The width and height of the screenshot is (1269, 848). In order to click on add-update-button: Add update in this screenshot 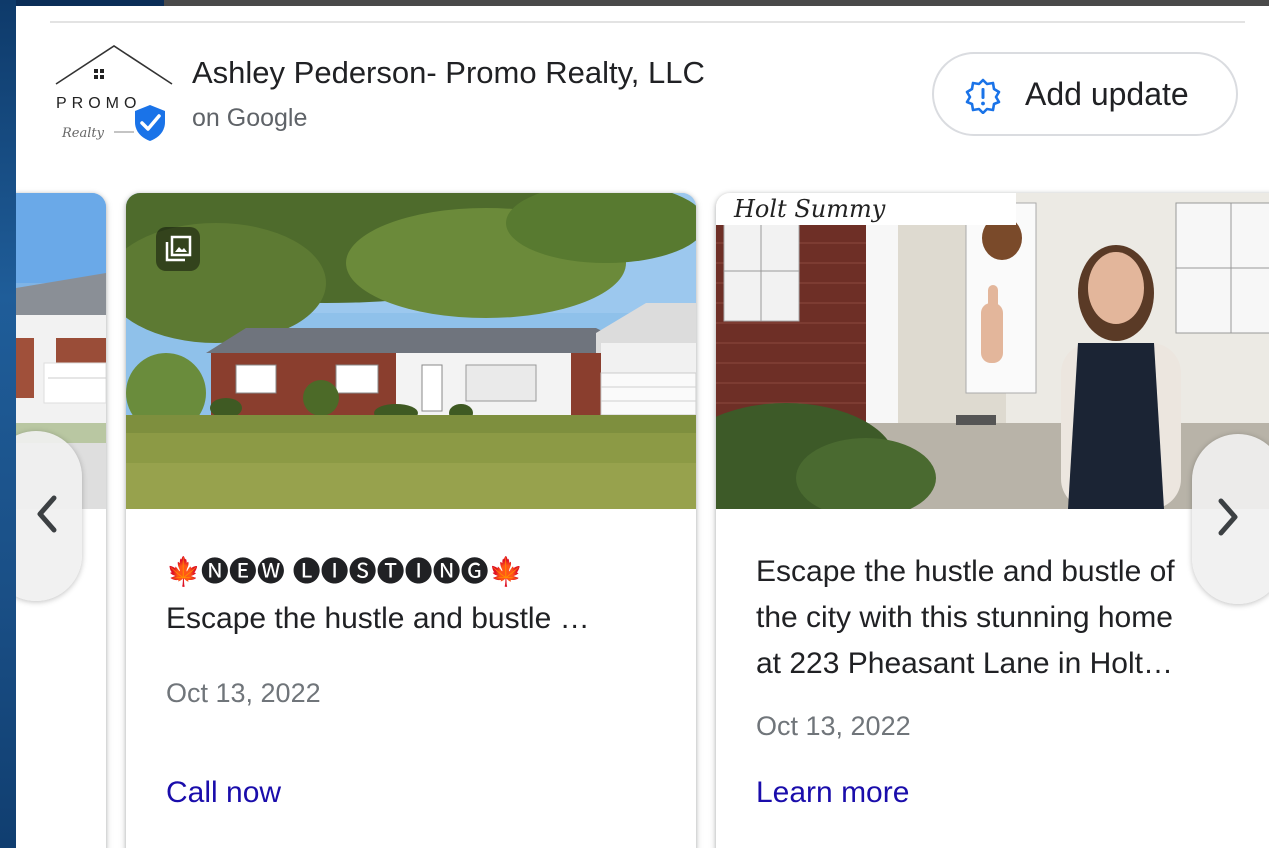, I will do `click(1085, 94)`.